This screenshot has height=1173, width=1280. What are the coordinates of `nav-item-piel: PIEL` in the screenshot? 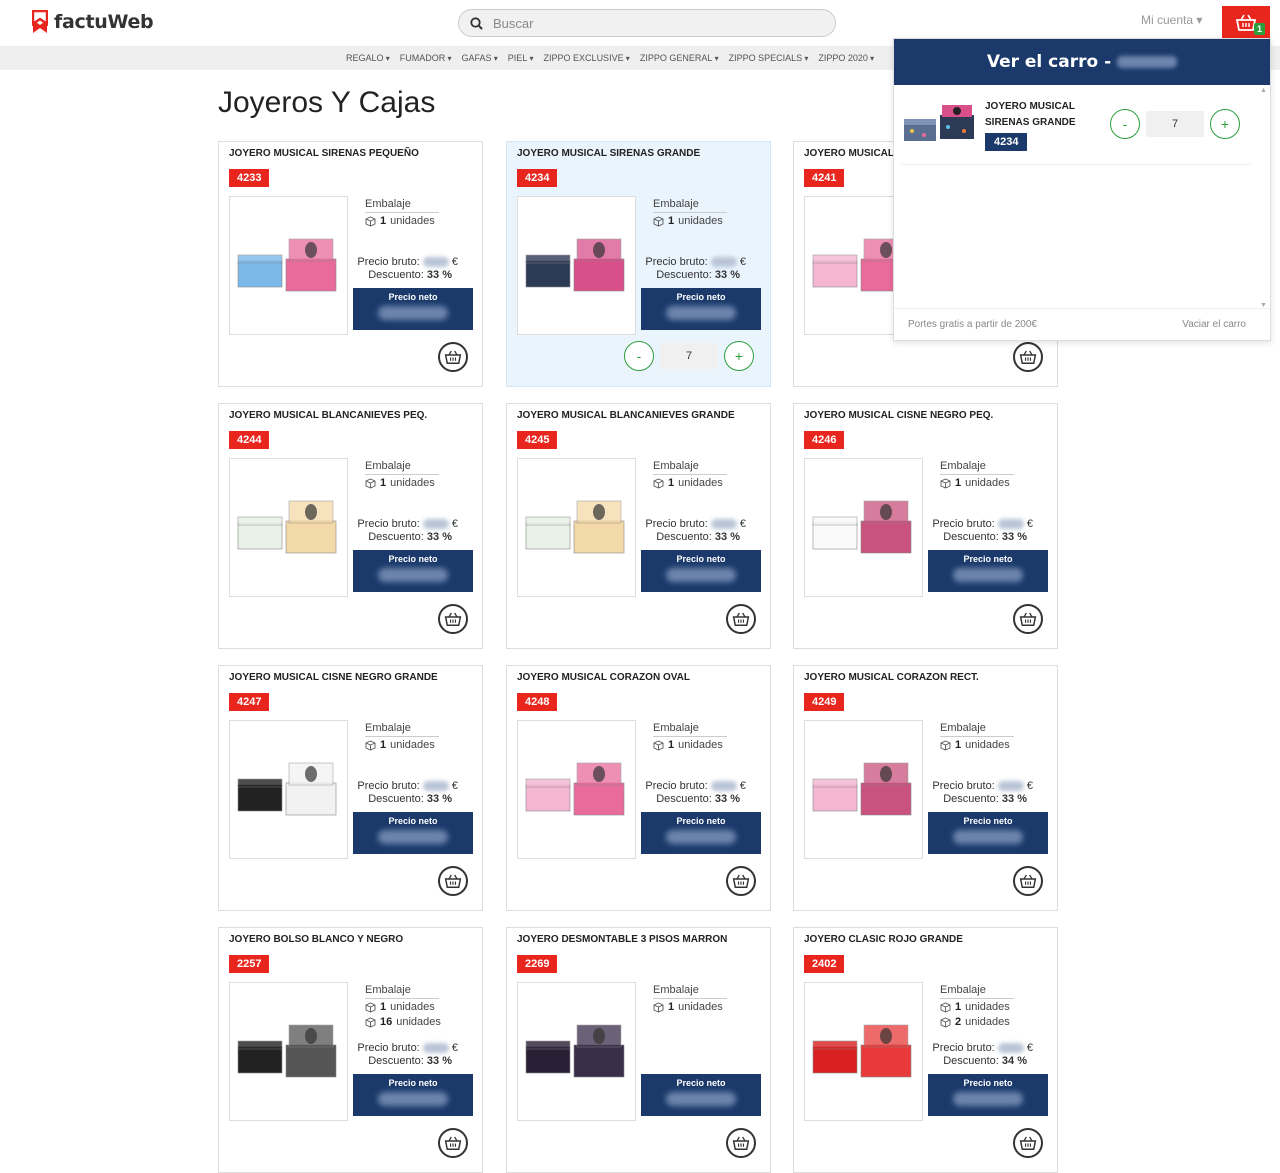 It's located at (521, 58).